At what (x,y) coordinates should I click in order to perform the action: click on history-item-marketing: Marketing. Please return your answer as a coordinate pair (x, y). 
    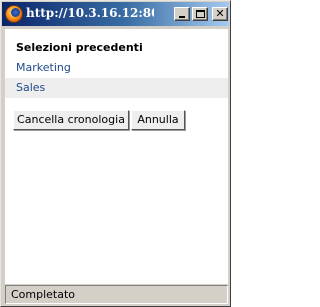
    Looking at the image, I should click on (116, 68).